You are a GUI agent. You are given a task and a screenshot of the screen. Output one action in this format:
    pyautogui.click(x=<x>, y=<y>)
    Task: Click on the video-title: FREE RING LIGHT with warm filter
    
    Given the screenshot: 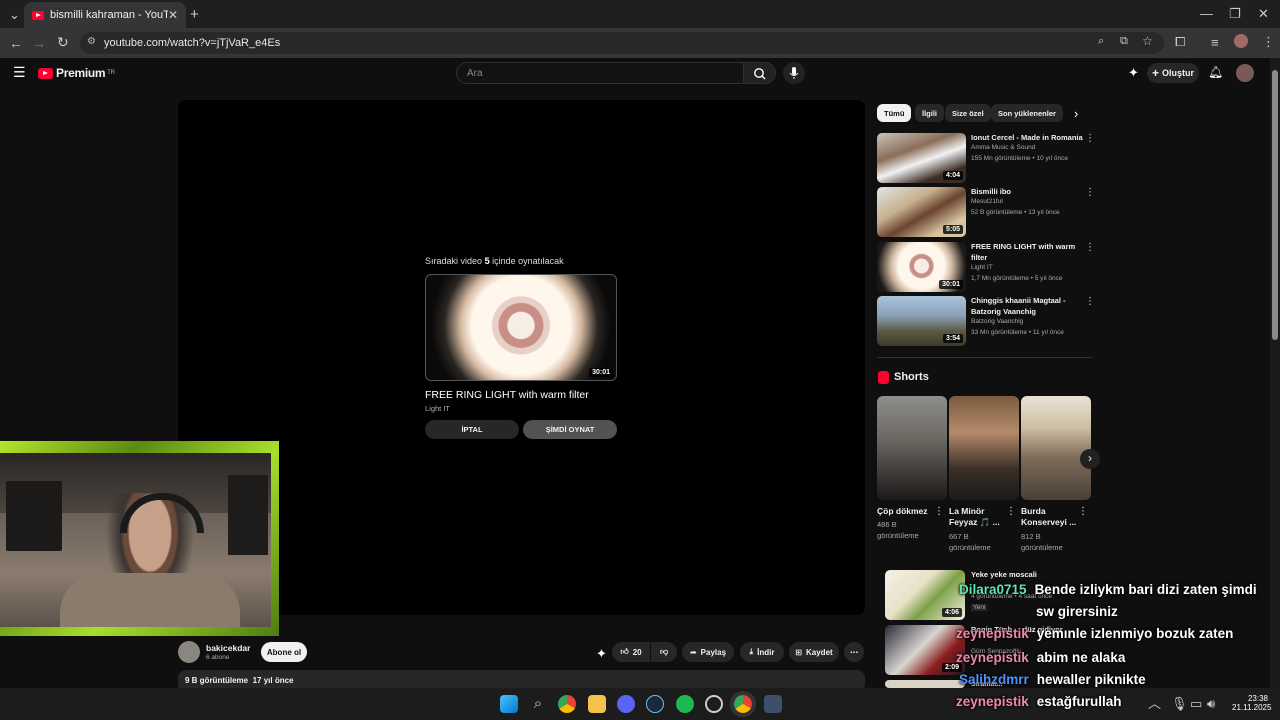 What is the action you would take?
    pyautogui.click(x=1027, y=252)
    